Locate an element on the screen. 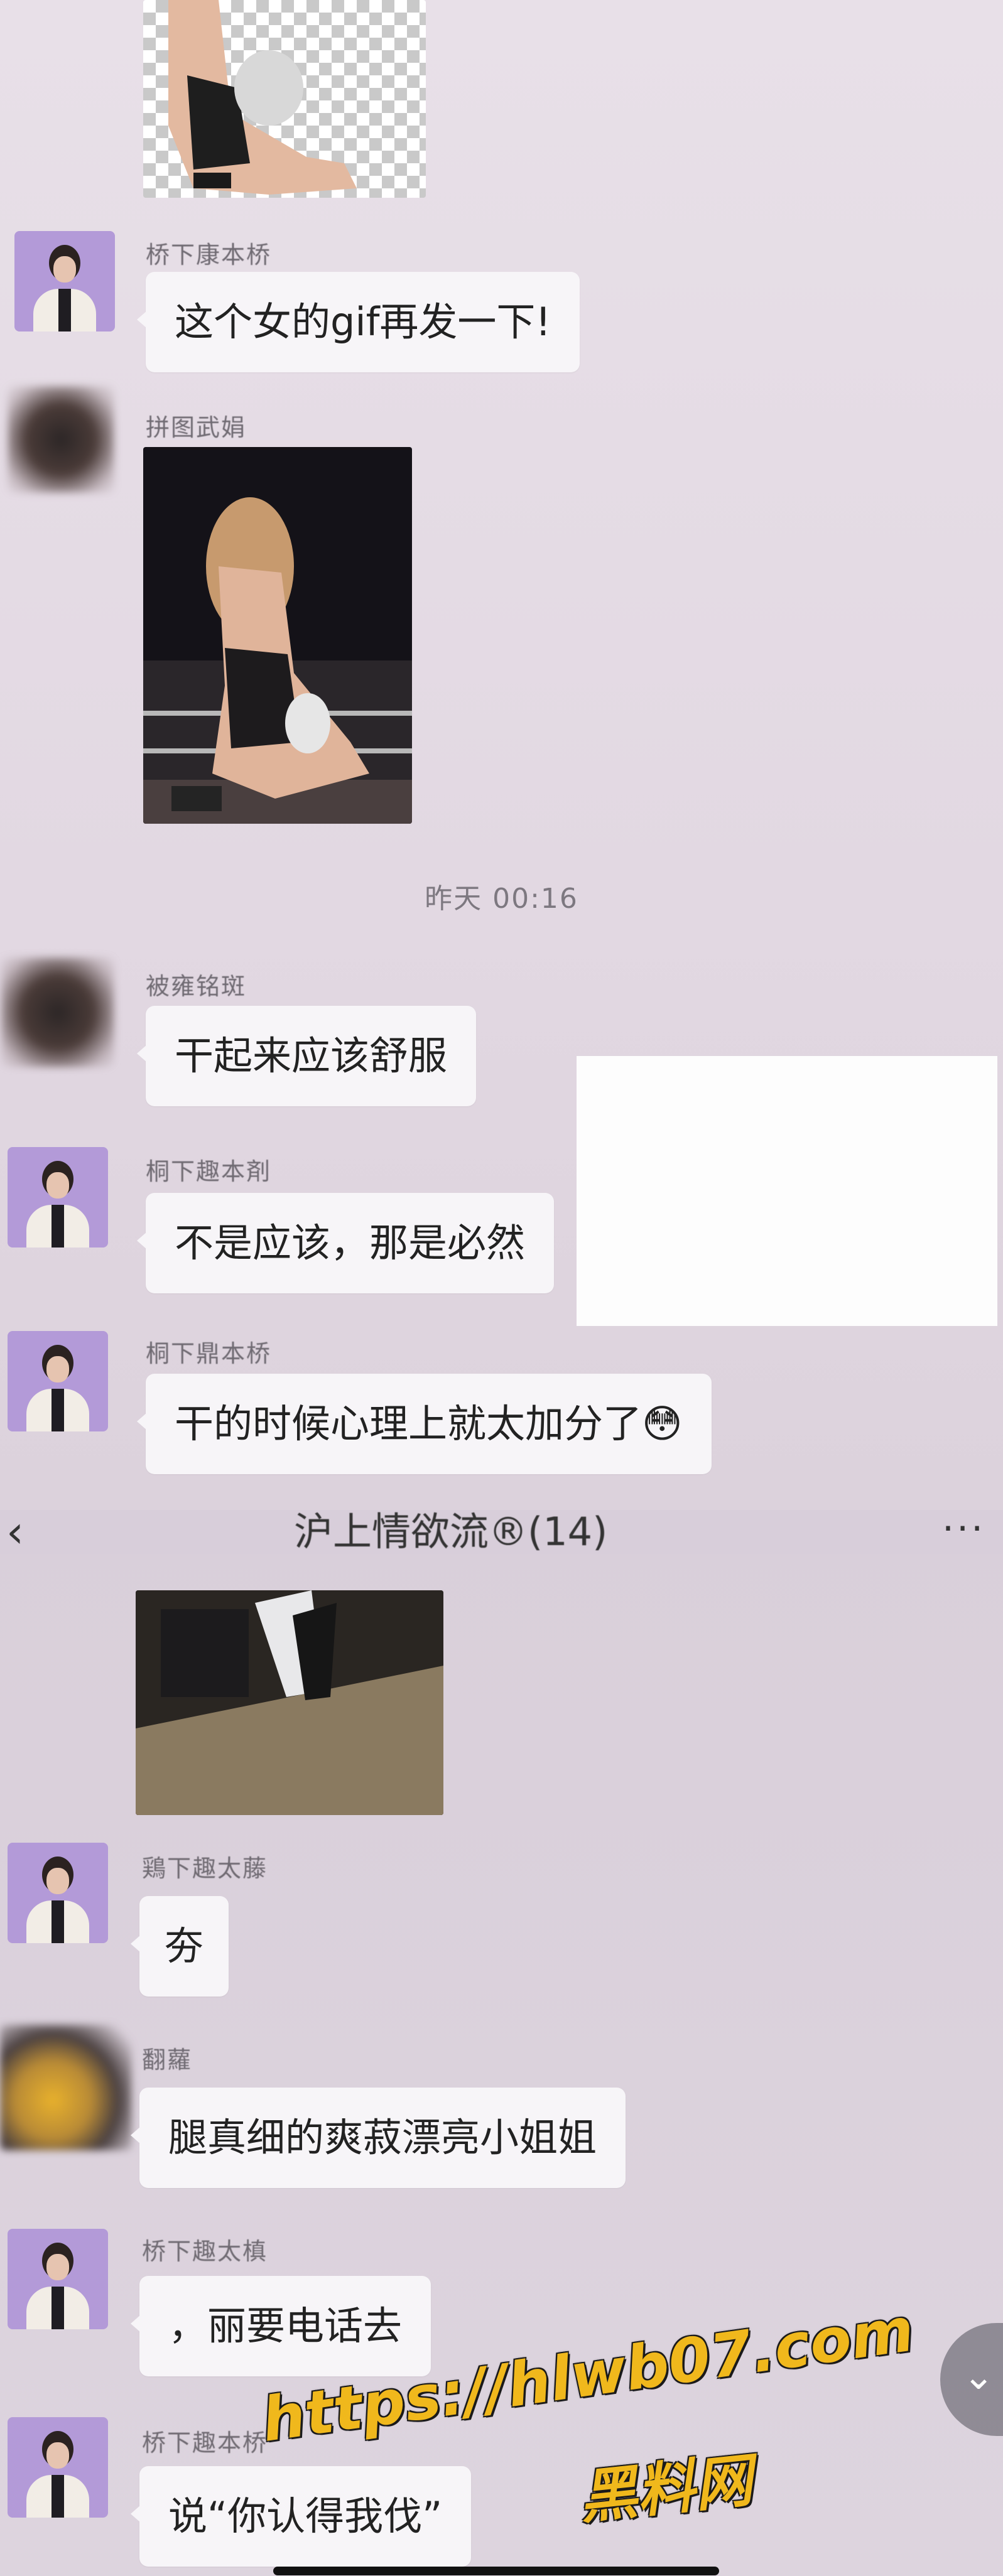  message-bubble: 干的时候心理上就太加分了😳 is located at coordinates (424, 1424).